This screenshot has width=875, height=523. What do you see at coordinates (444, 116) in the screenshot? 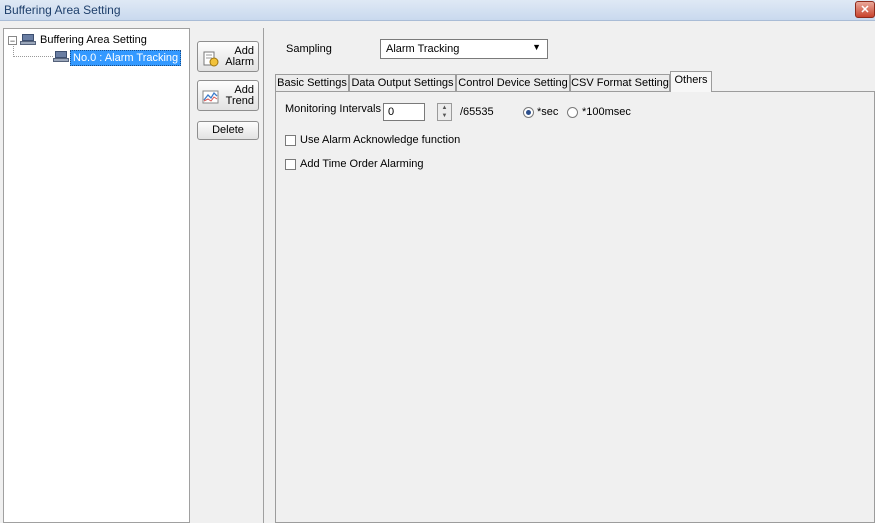
I see `spin-down-icon: ▼` at bounding box center [444, 116].